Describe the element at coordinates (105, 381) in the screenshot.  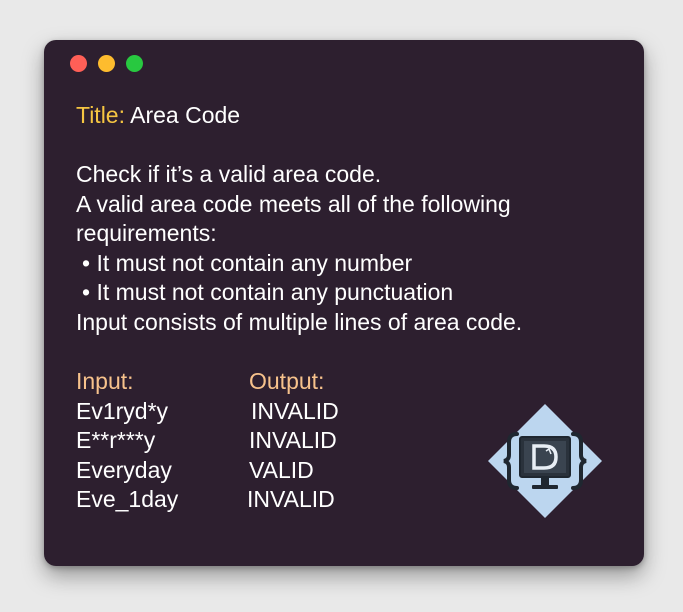
I see `input-header: Input:` at that location.